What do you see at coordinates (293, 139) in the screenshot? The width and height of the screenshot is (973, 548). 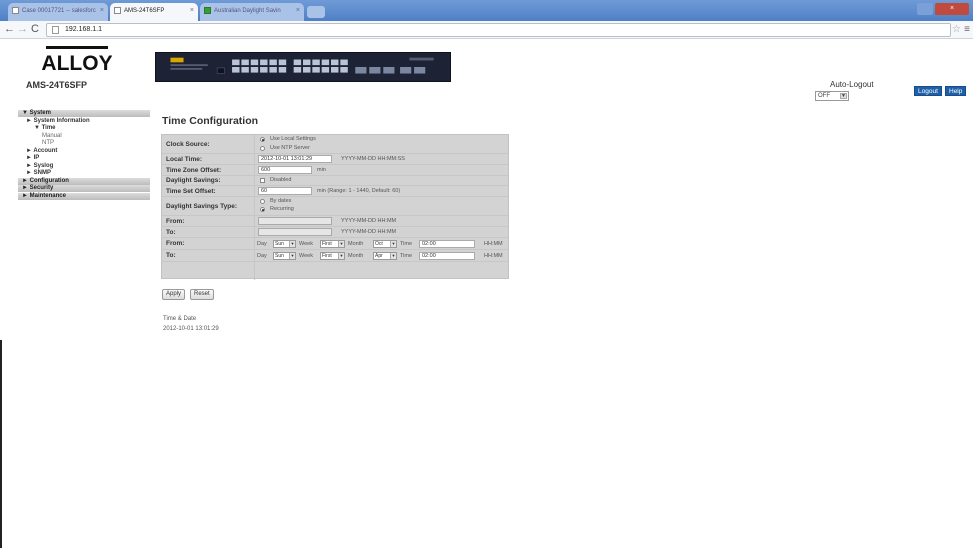 I see `use-local-settings-label: Use Local Settings` at bounding box center [293, 139].